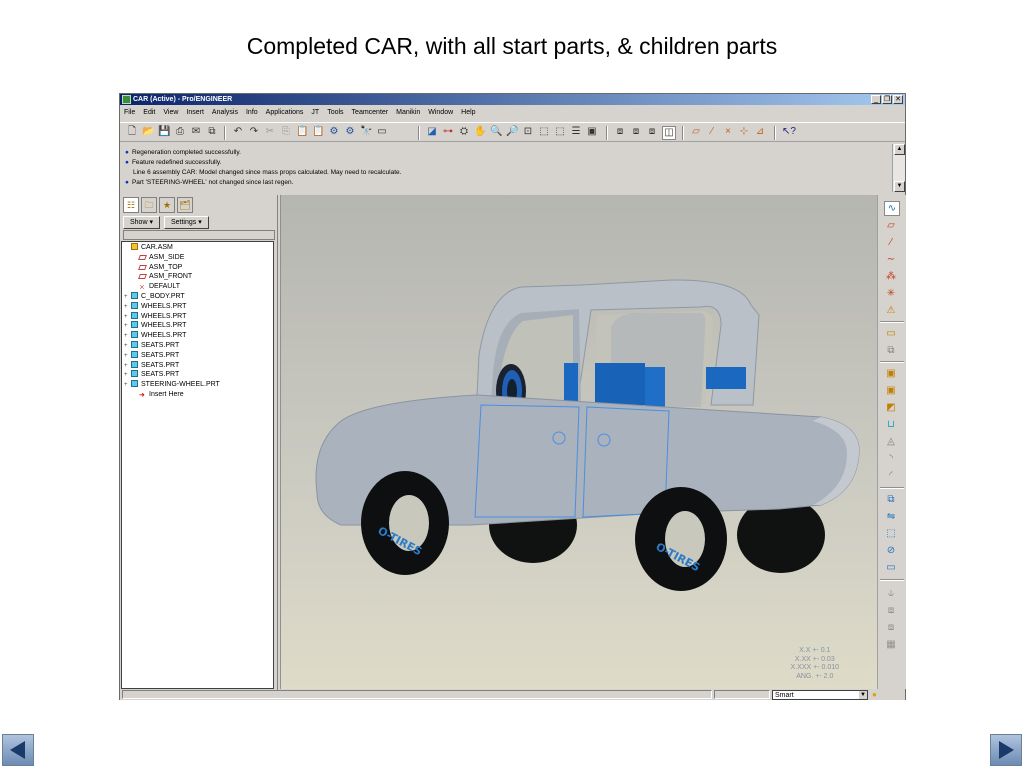 The height and width of the screenshot is (768, 1024). What do you see at coordinates (270, 132) in the screenshot?
I see `cut-icon: ✂` at bounding box center [270, 132].